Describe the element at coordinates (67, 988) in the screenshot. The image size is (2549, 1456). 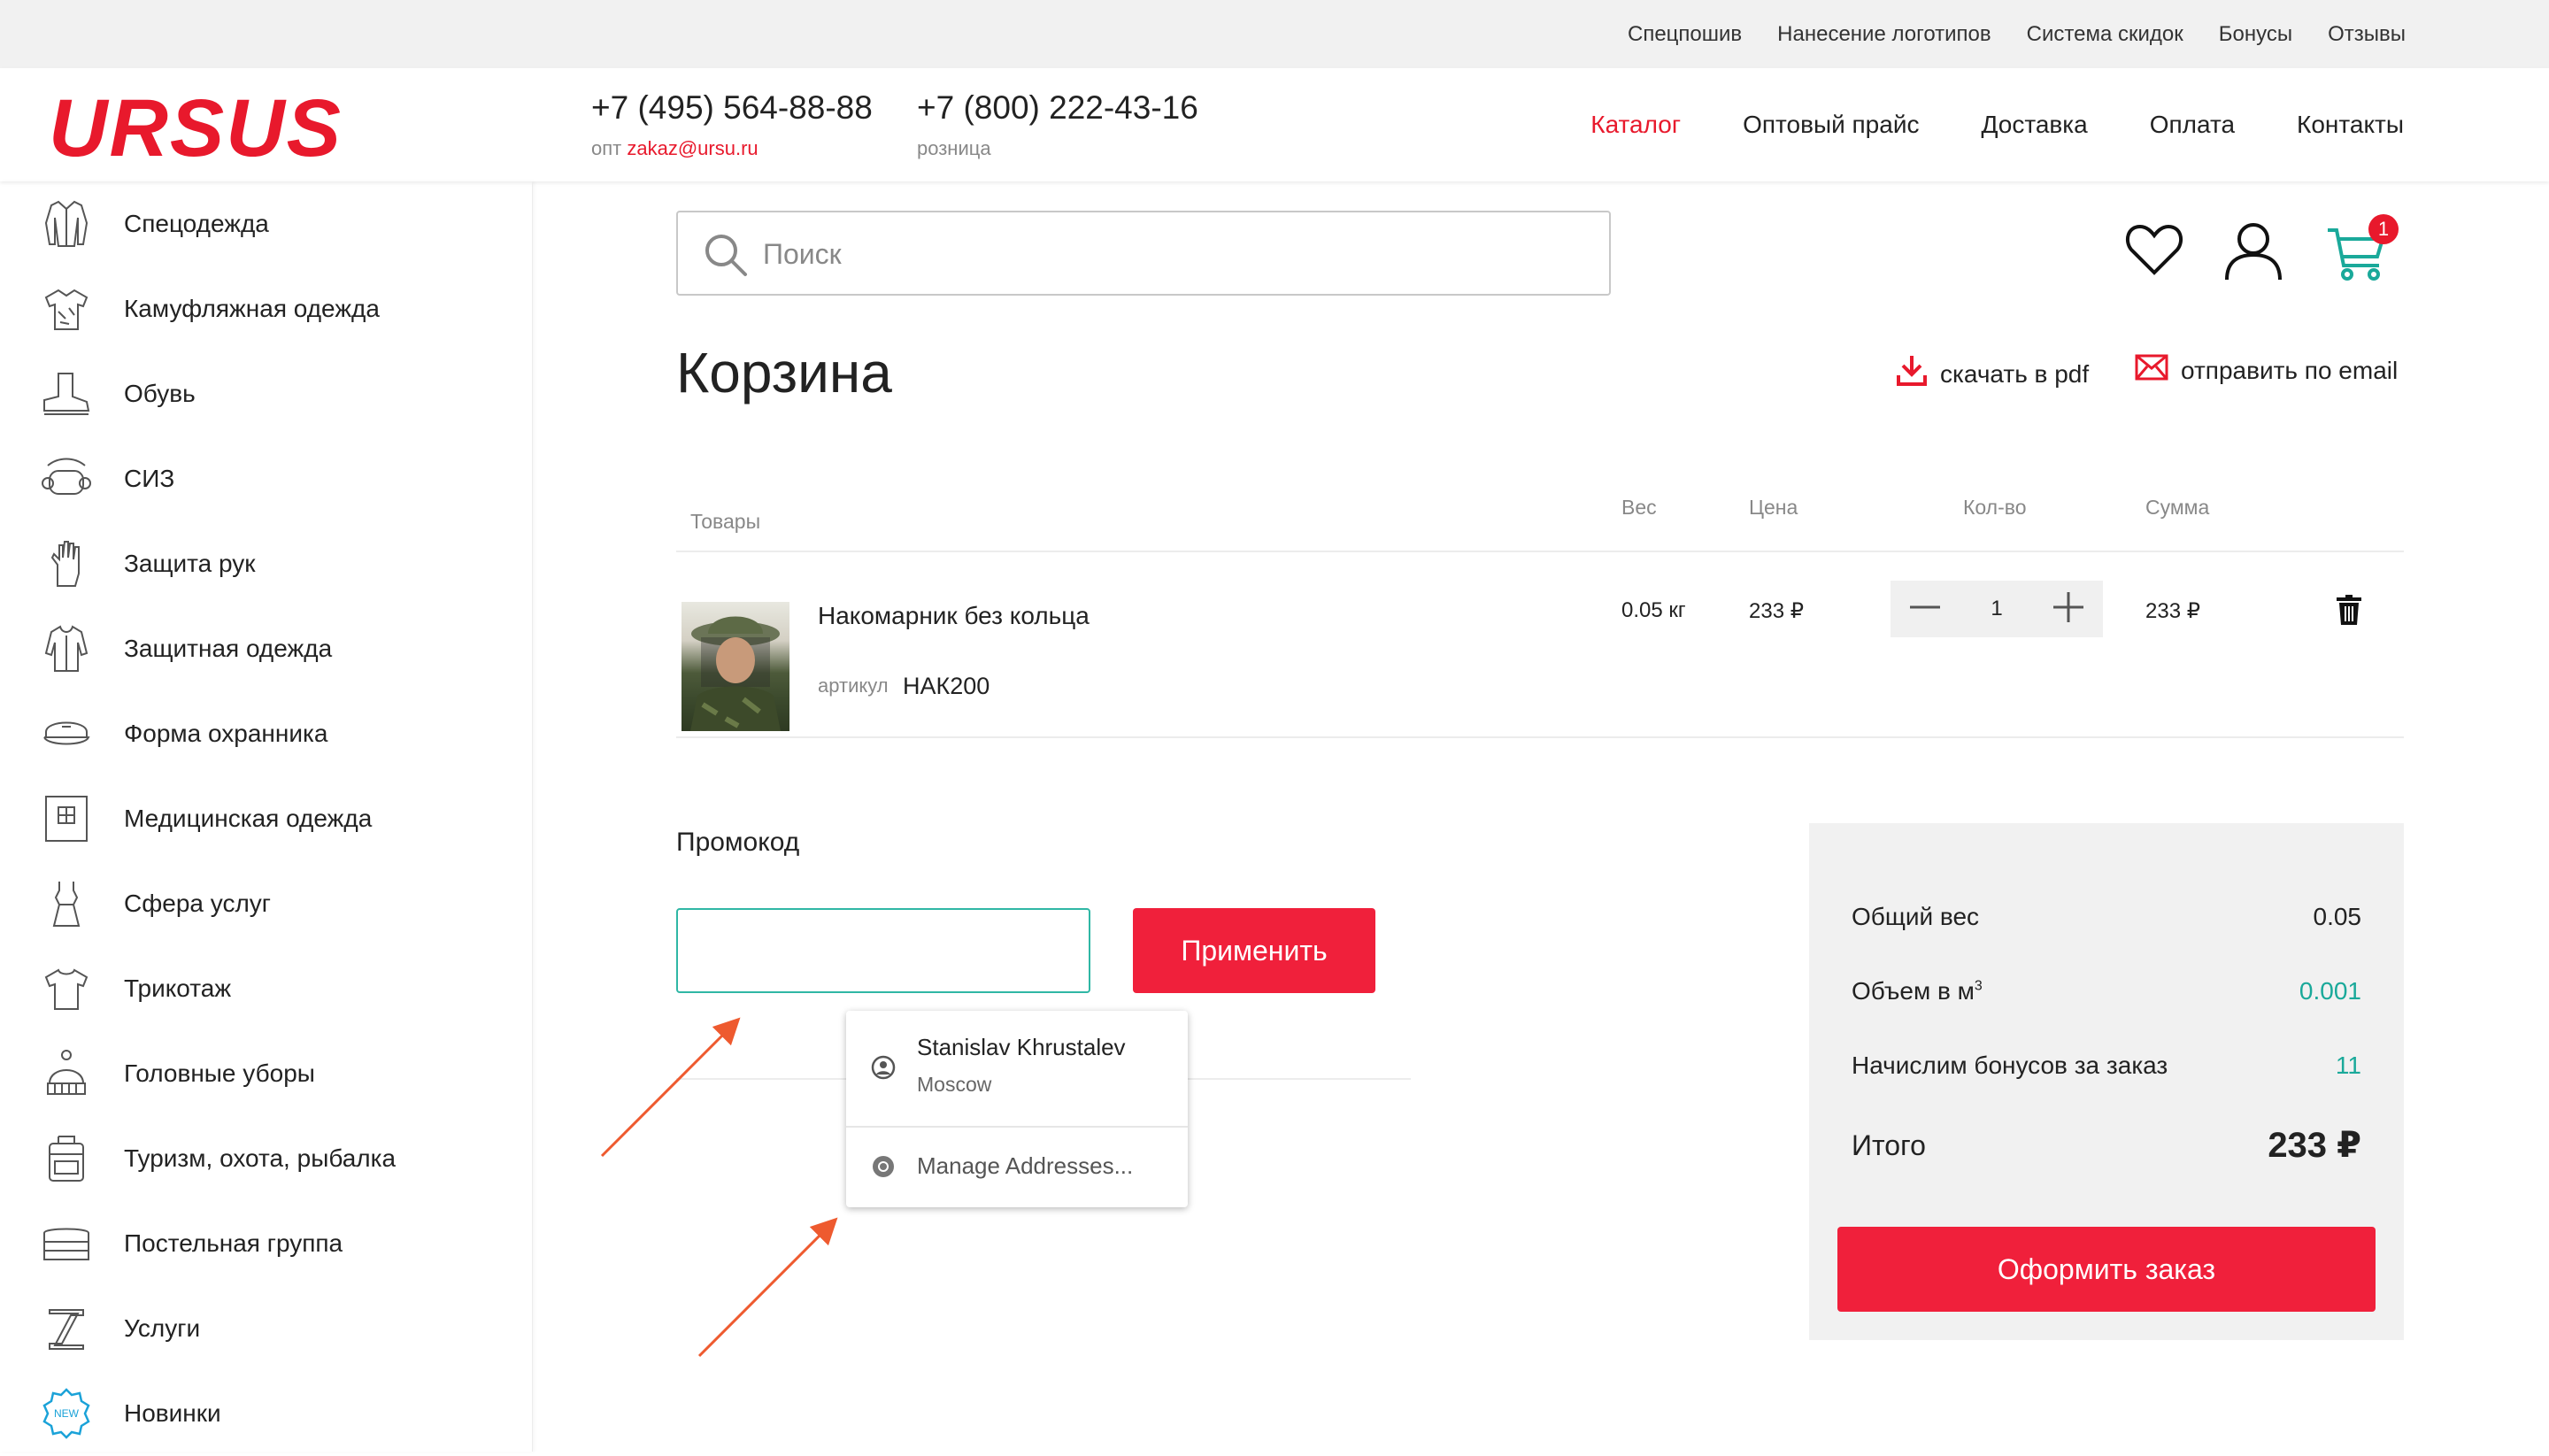
I see `tshirt-icon` at that location.